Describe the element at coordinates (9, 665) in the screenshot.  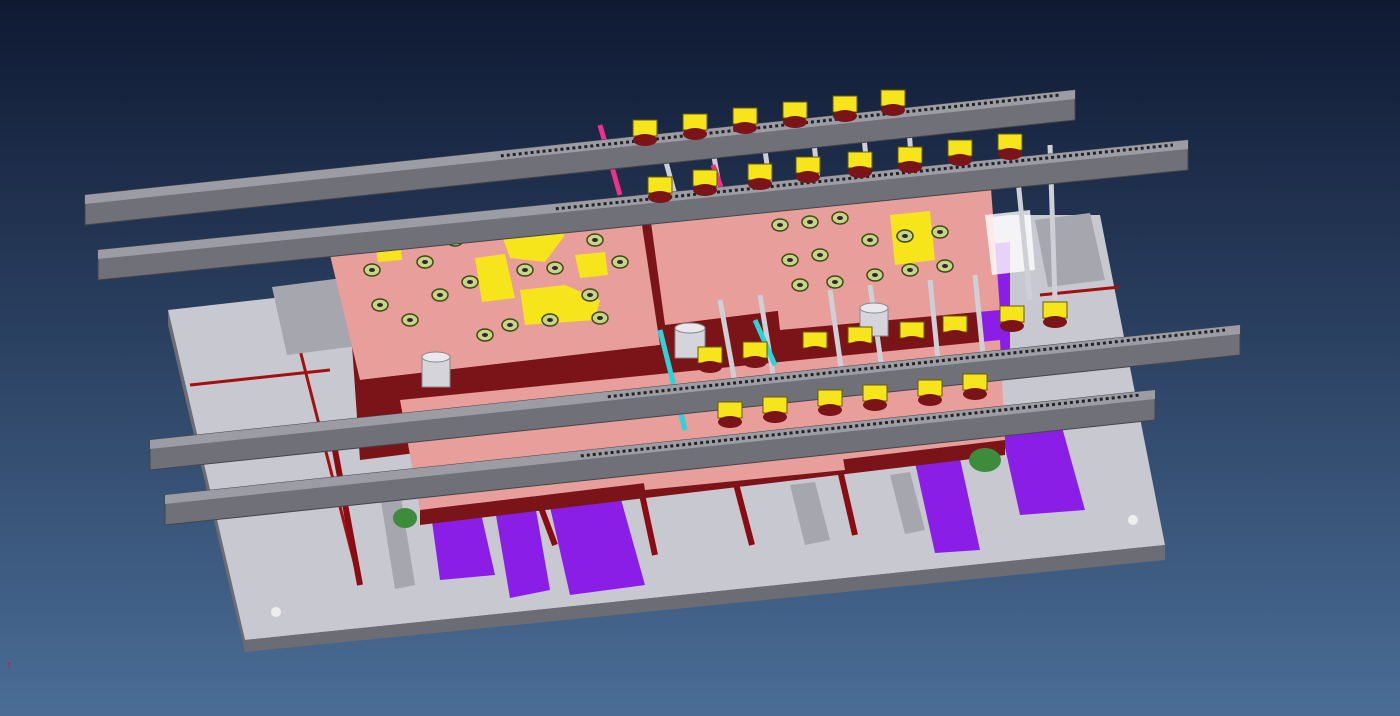
I see `compass-icon: ↑` at that location.